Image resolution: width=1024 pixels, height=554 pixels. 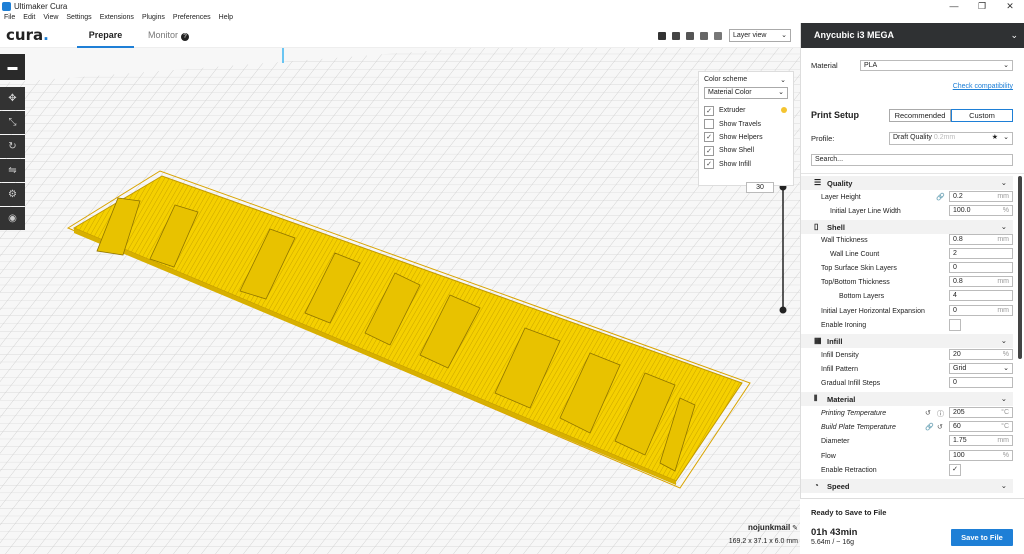 I want to click on close-button: ✕, so click(x=1010, y=6).